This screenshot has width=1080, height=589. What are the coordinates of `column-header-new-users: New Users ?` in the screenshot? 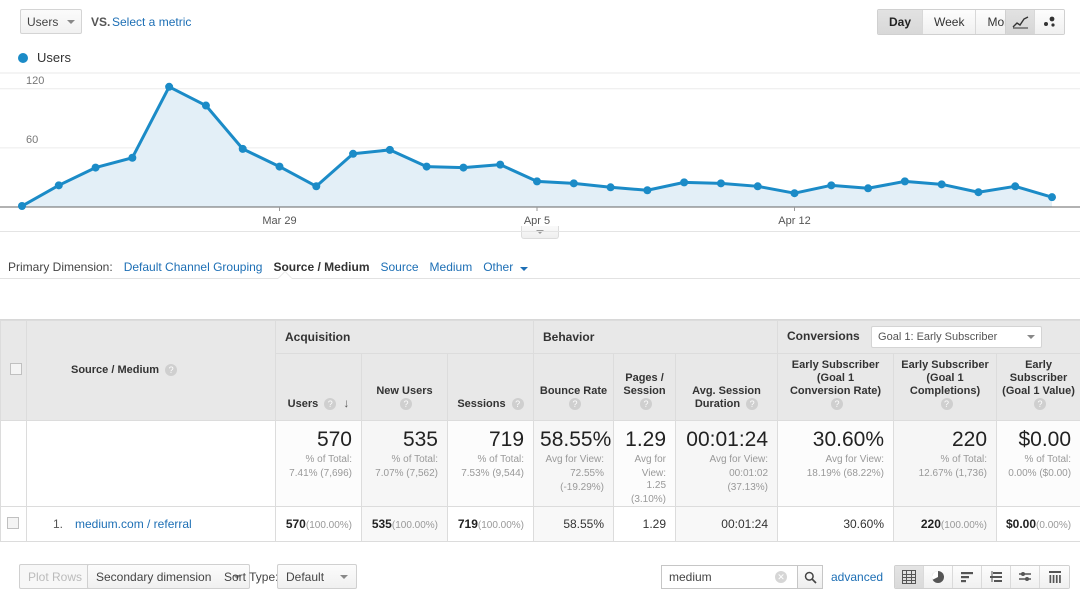 It's located at (405, 387).